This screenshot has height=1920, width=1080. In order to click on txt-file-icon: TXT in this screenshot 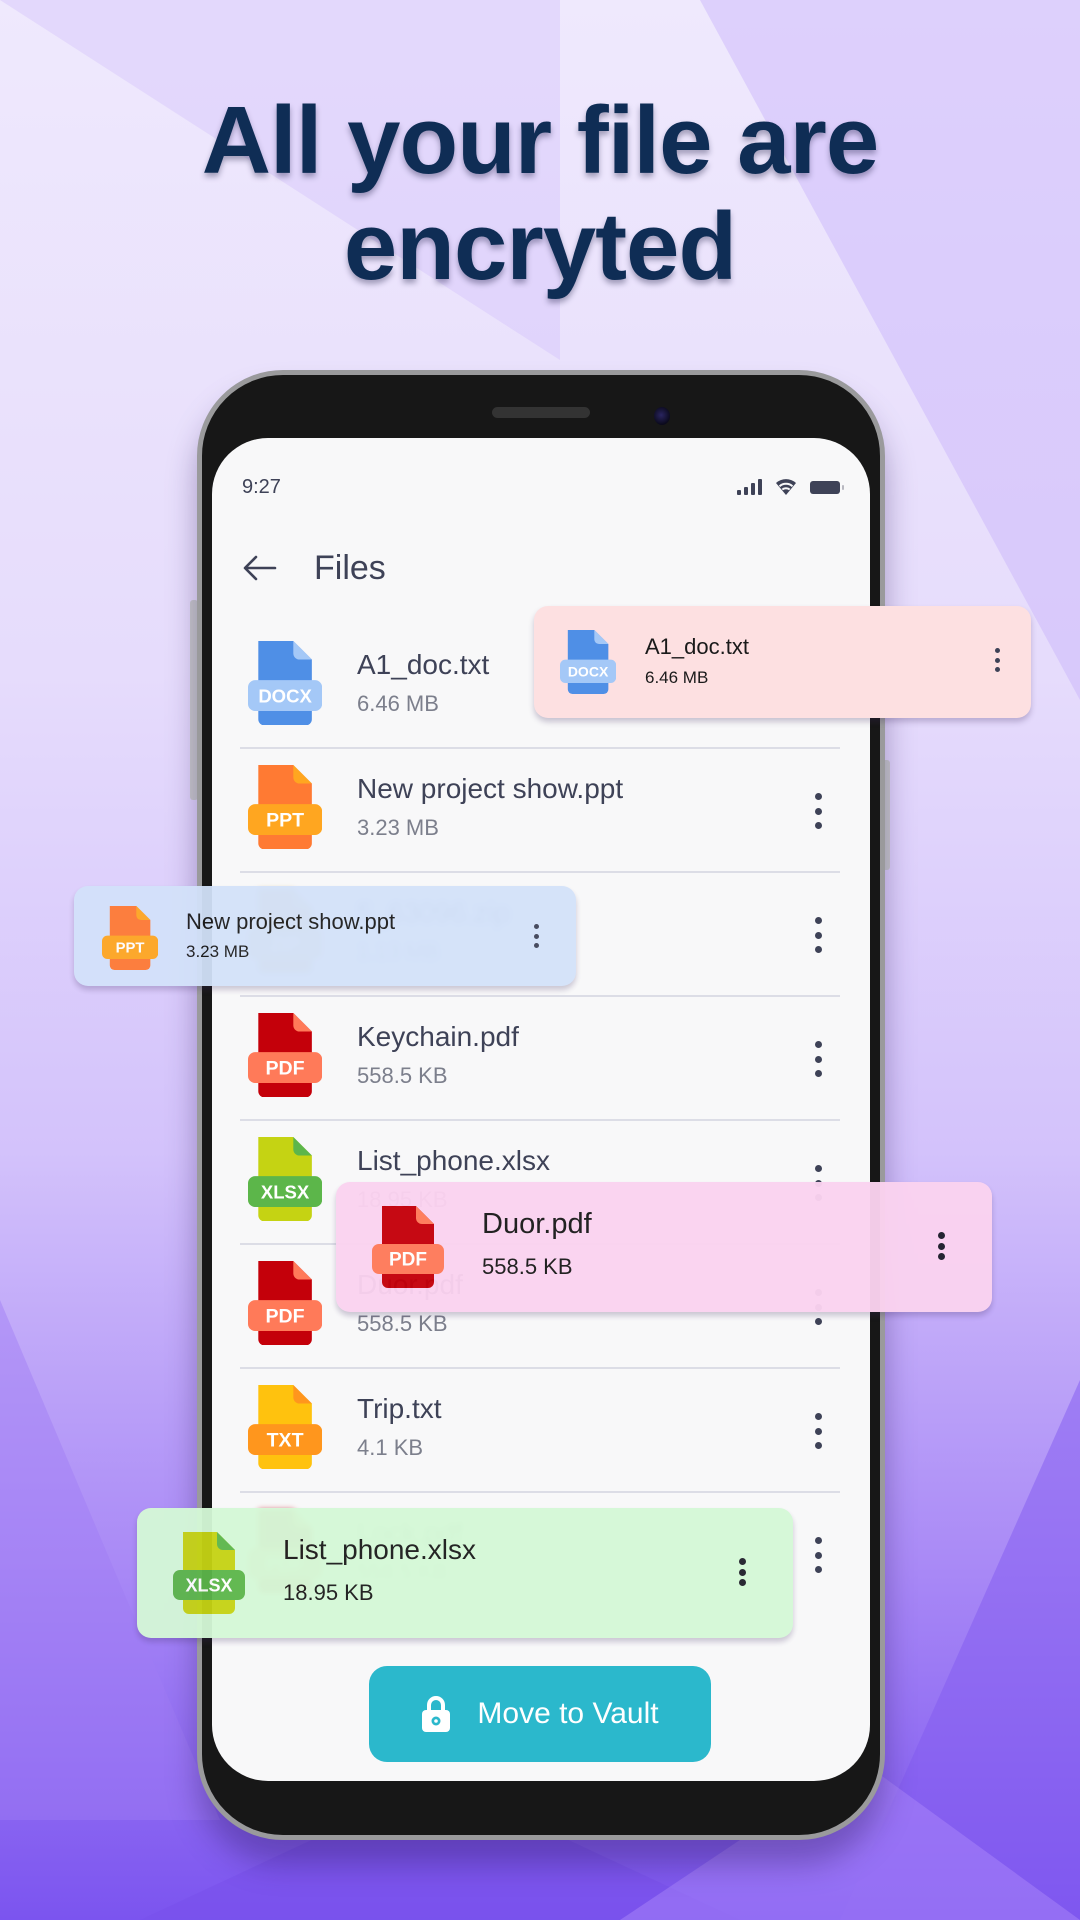, I will do `click(285, 1429)`.